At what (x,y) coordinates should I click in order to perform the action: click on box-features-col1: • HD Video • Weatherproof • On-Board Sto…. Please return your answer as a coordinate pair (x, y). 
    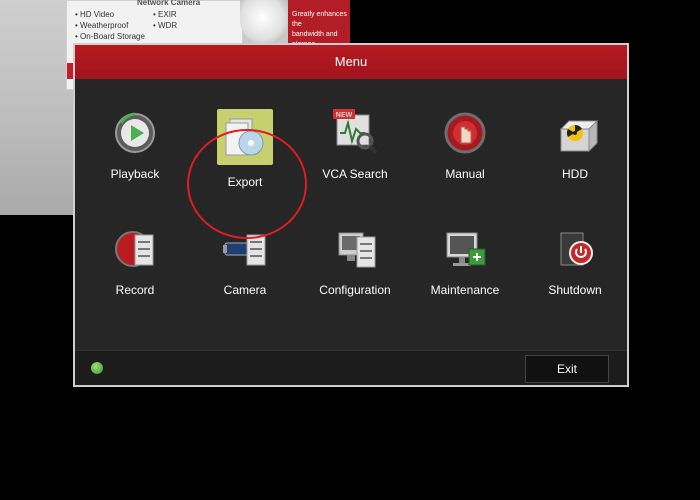
    Looking at the image, I should click on (110, 25).